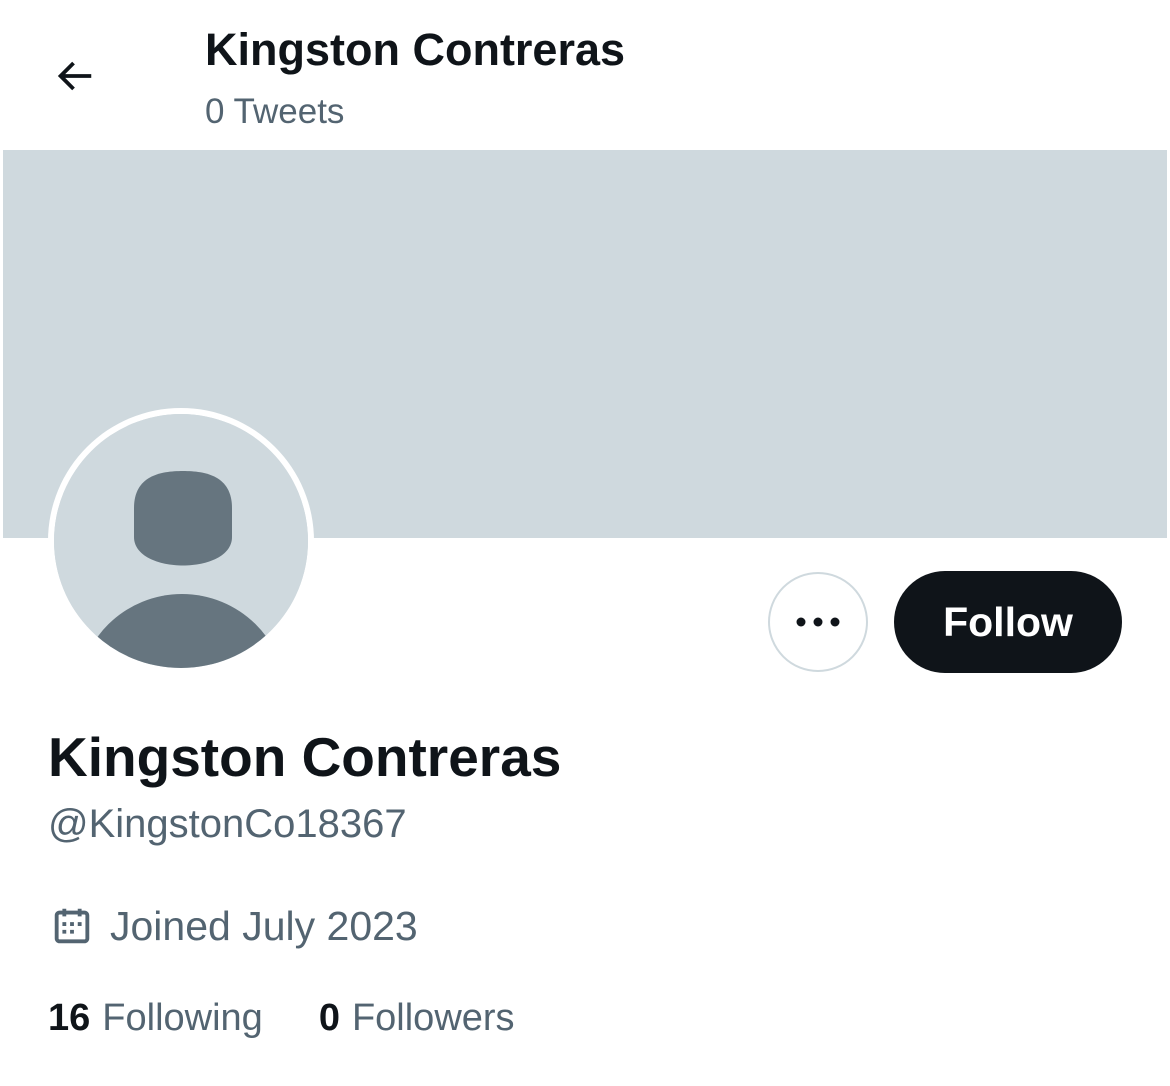 This screenshot has height=1086, width=1170. I want to click on display-name: Kingston Contreras, so click(305, 757).